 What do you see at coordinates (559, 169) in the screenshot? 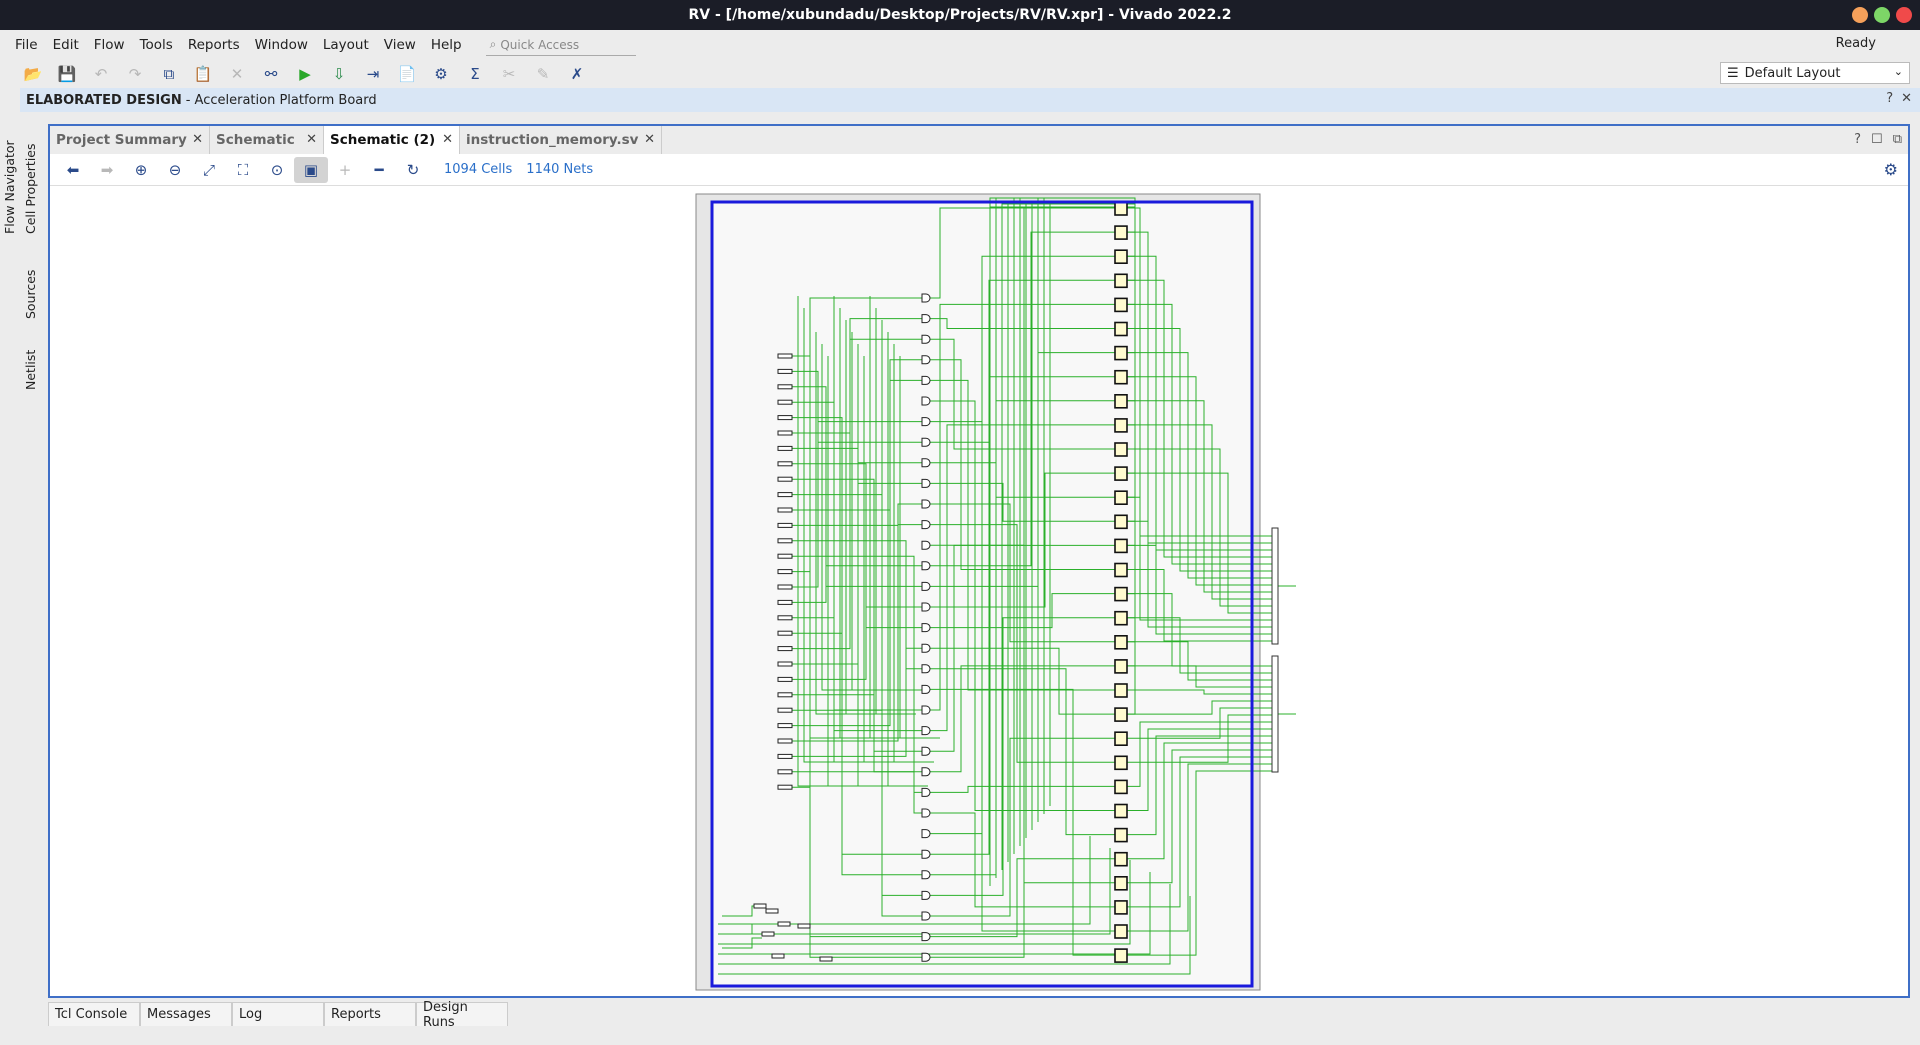
I see `net-count: 1140 Nets` at bounding box center [559, 169].